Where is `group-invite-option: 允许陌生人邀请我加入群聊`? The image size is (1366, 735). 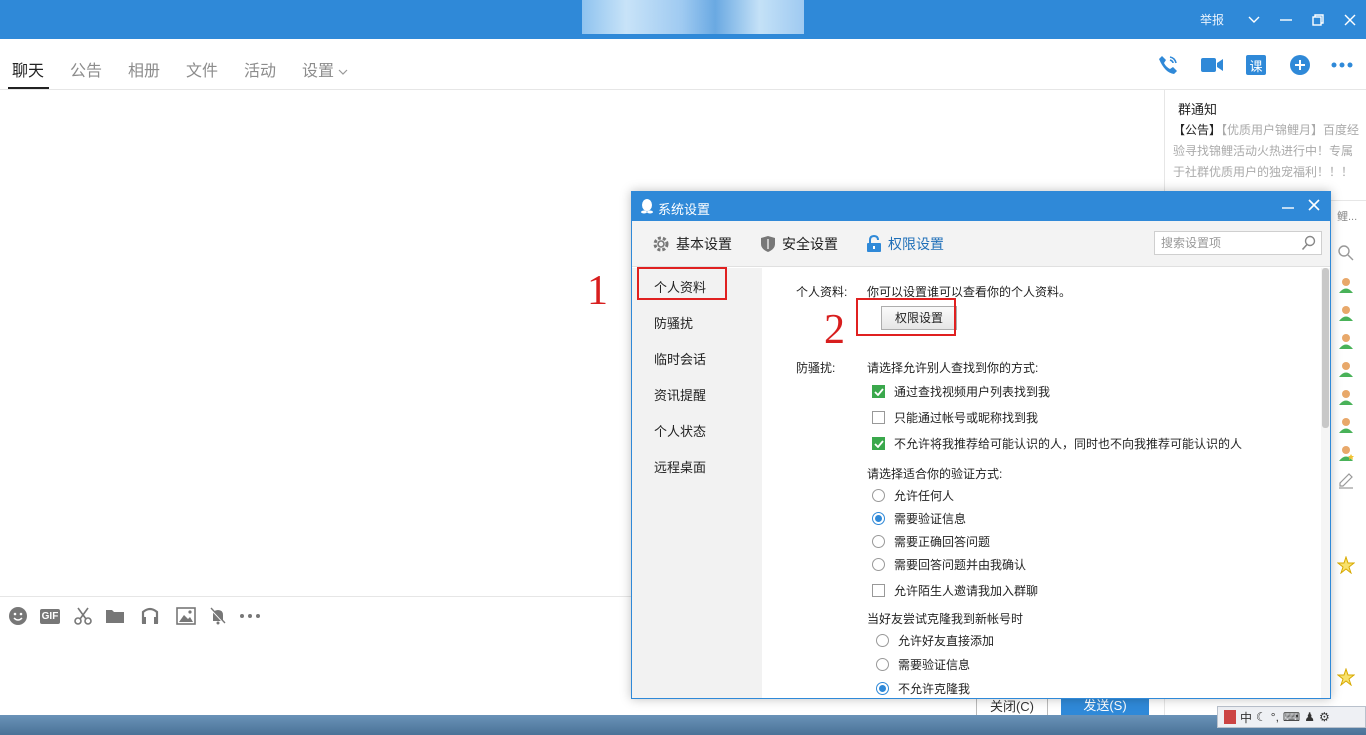
group-invite-option: 允许陌生人邀请我加入群聊 is located at coordinates (955, 590).